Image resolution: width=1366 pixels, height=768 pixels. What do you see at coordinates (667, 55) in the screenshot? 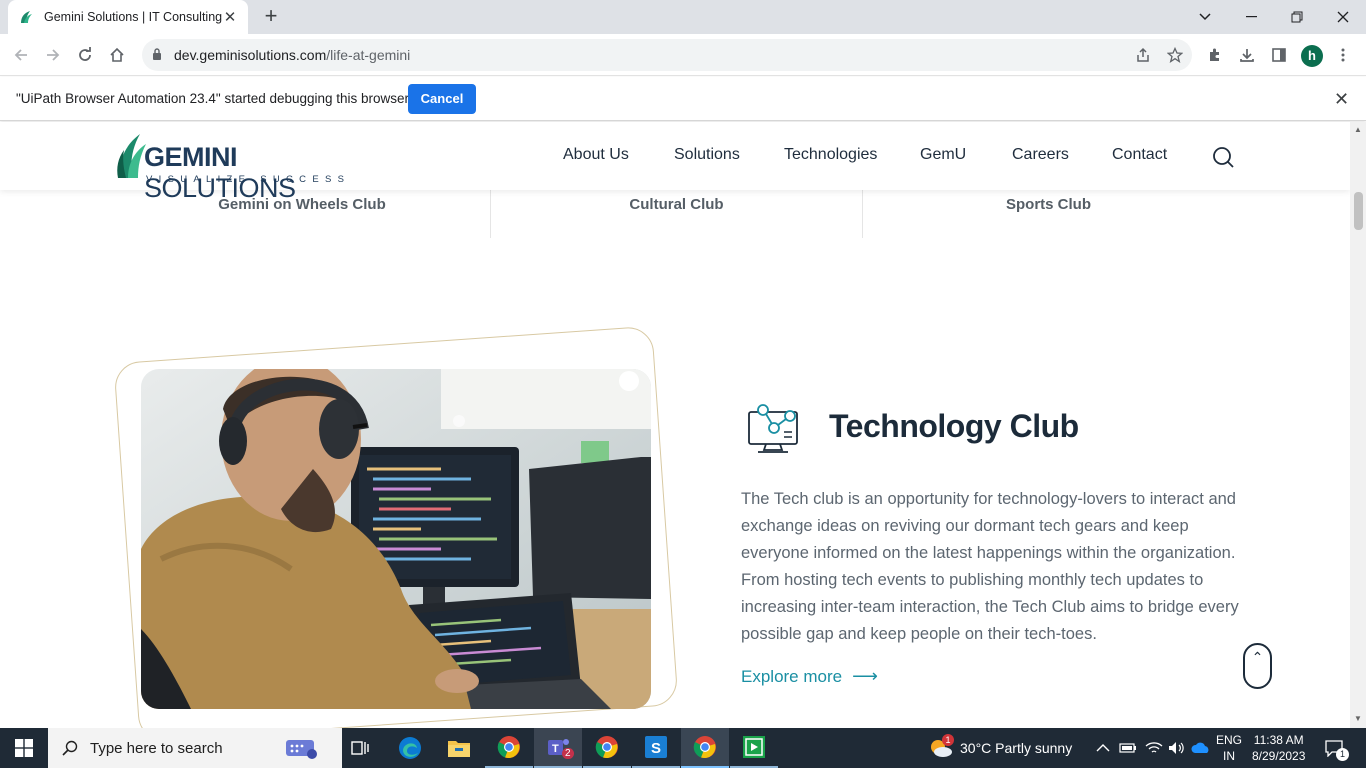
I see `address-bar: dev.geminisolutions.com/life-at-gemini` at bounding box center [667, 55].